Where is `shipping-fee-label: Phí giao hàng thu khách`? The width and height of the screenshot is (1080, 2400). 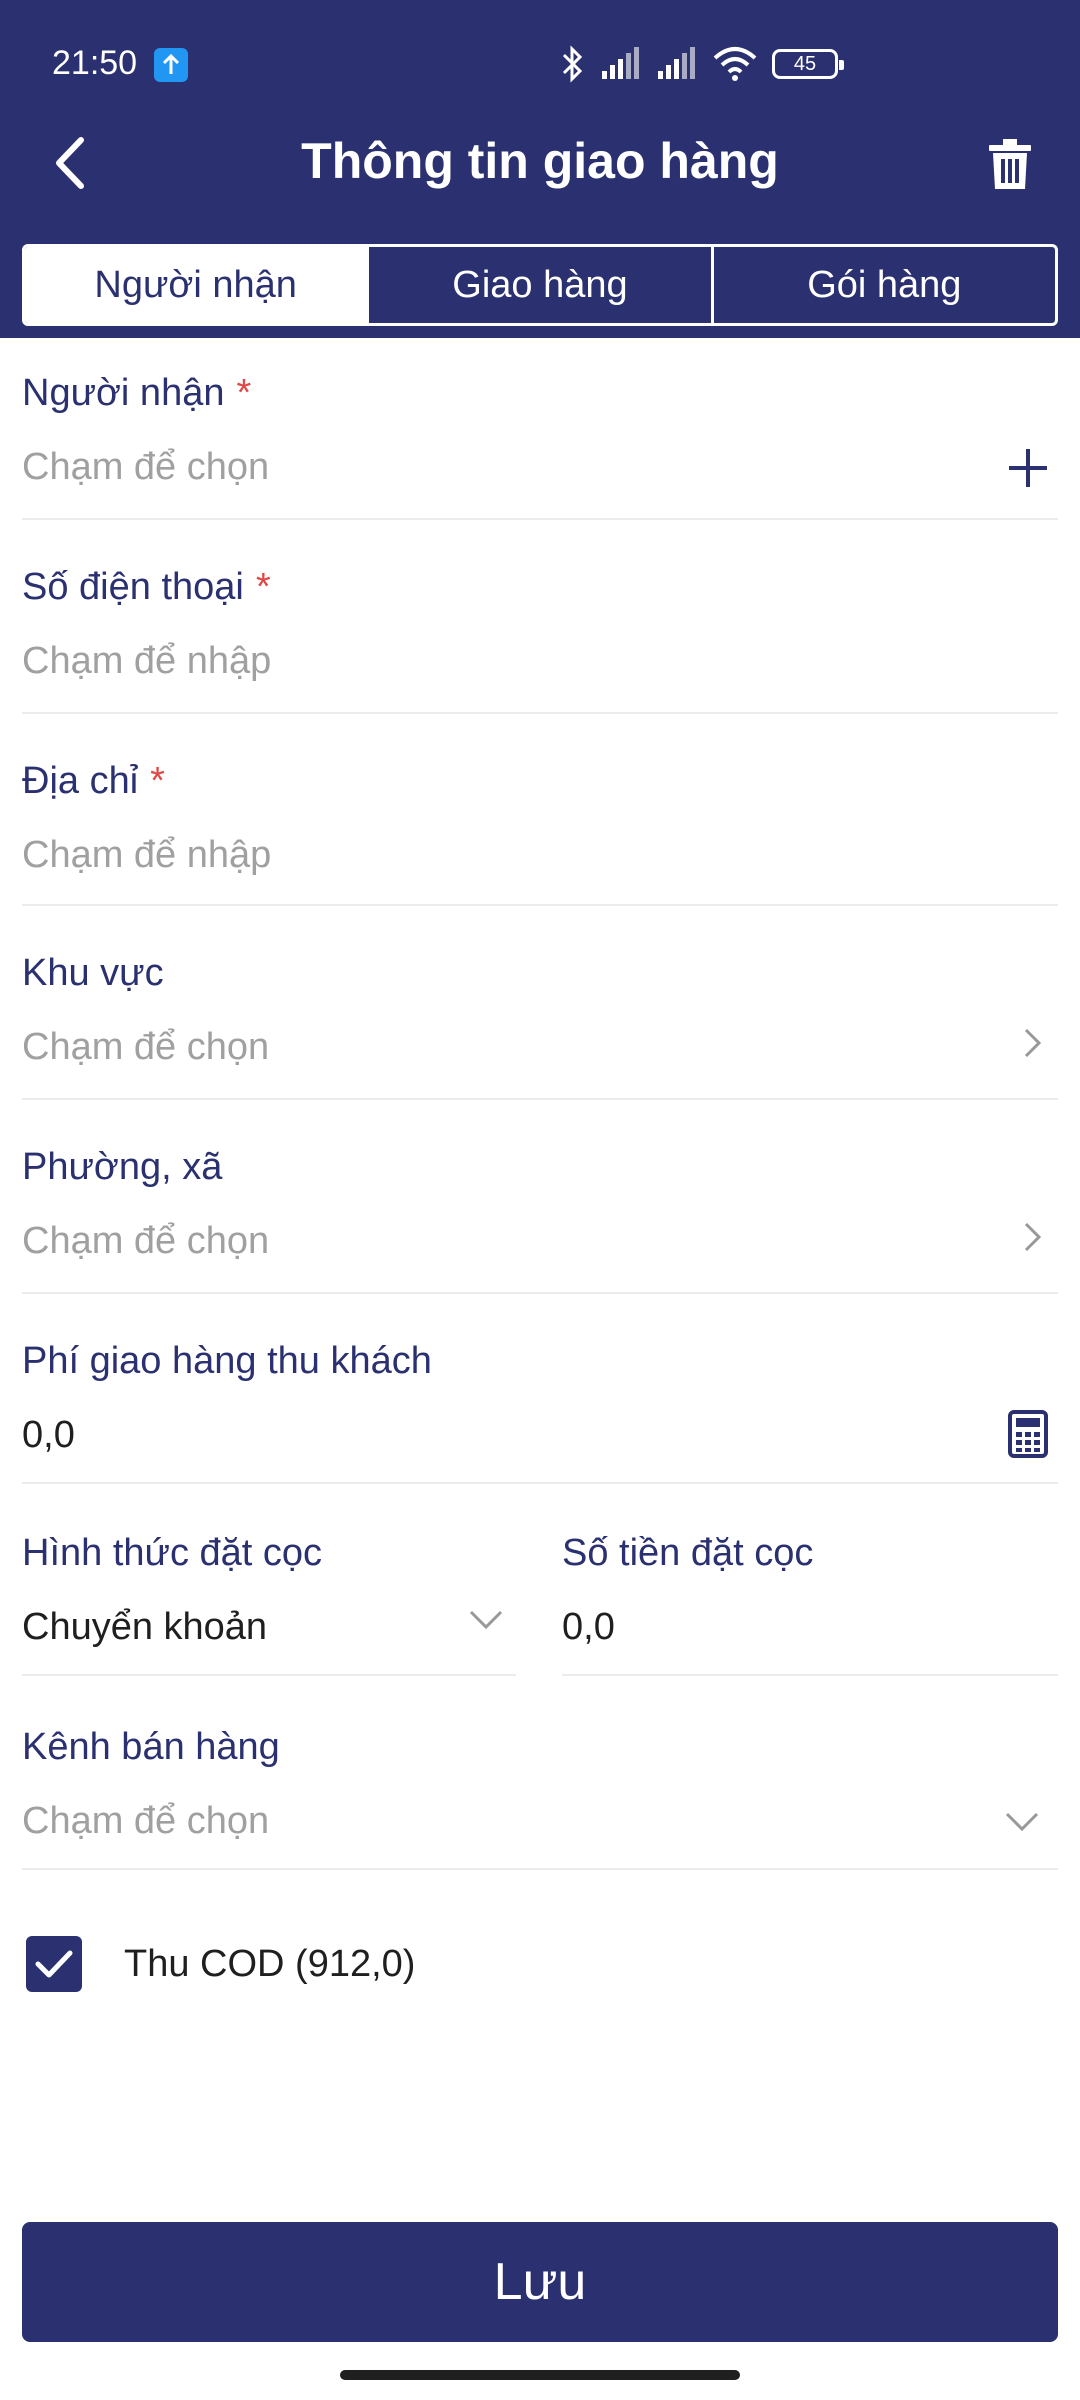 shipping-fee-label: Phí giao hàng thu khách is located at coordinates (227, 1361).